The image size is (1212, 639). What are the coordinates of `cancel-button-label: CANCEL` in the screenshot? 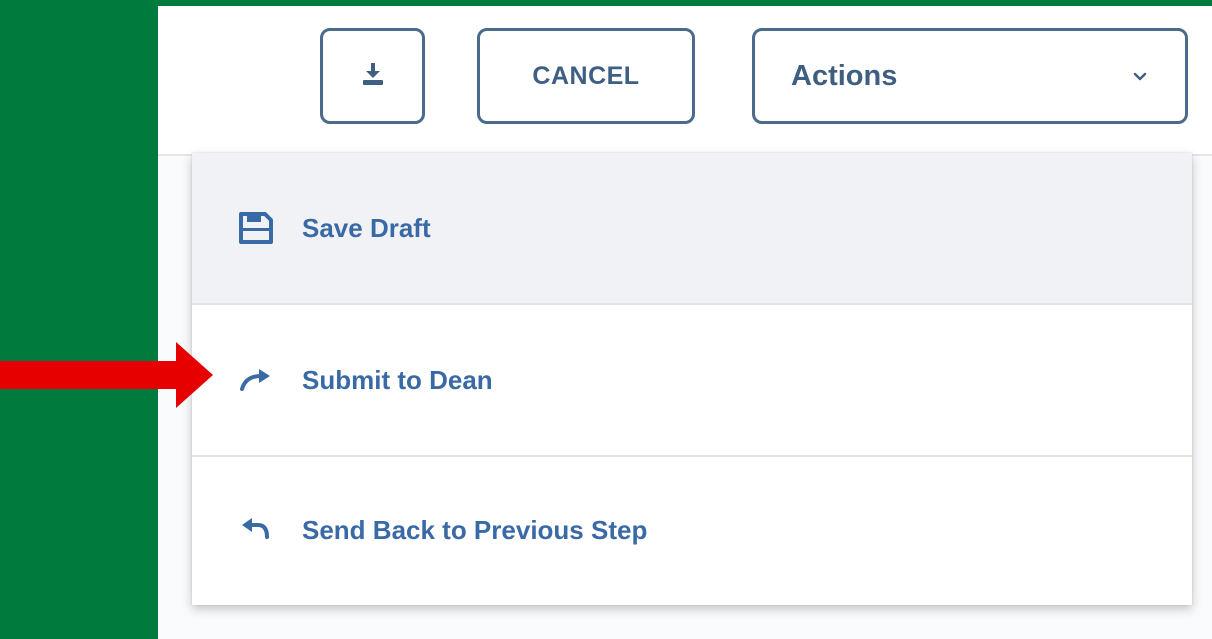 It's located at (586, 75).